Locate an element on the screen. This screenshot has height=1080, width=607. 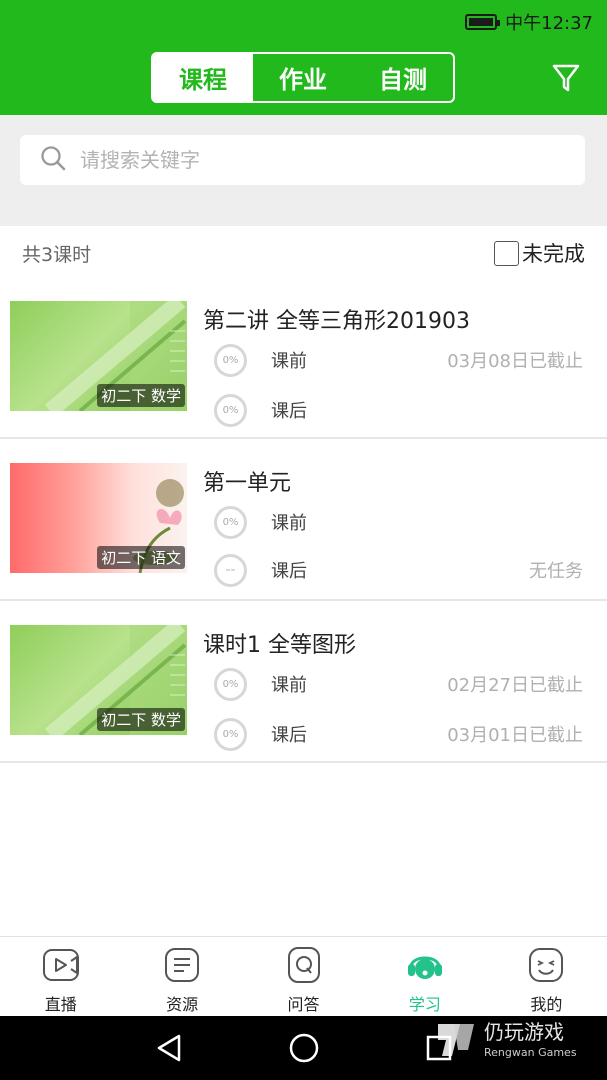
nav-label: 资源 is located at coordinates (182, 1004).